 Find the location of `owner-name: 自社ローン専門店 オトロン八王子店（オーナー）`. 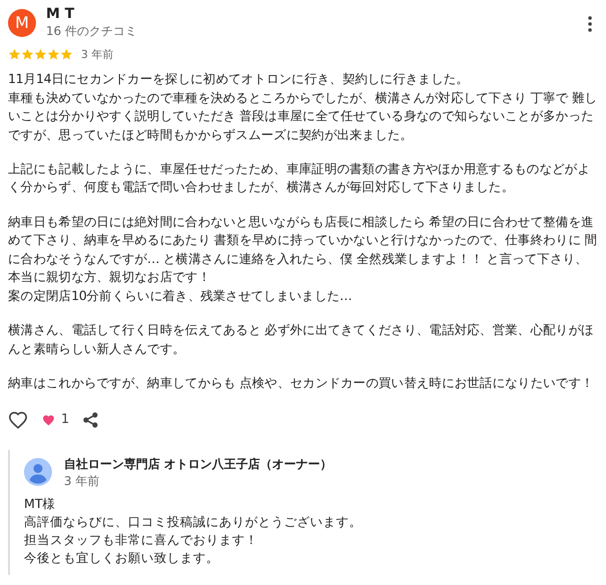

owner-name: 自社ローン専門店 オトロン八王子店（オーナー） is located at coordinates (198, 464).